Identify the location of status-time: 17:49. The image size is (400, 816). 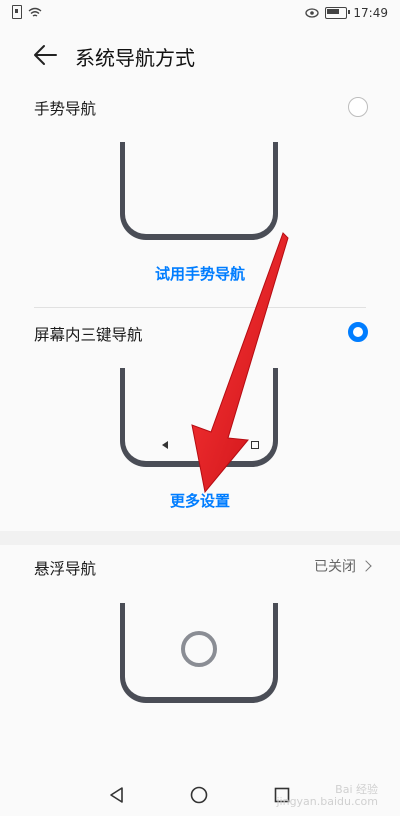
(370, 13).